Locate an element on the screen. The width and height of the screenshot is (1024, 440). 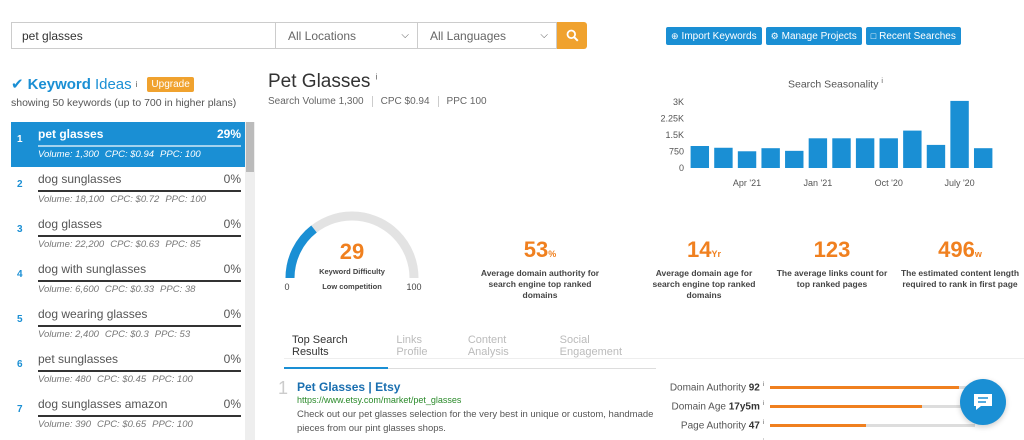
location-select: All Locations ⌵ is located at coordinates (346, 35).